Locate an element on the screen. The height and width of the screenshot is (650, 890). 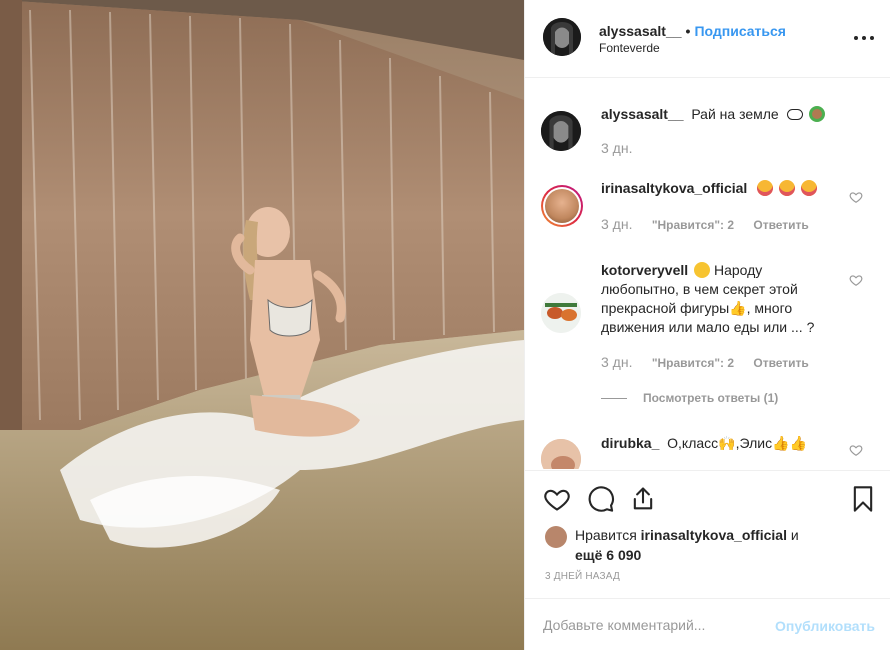
likes-middle: и is located at coordinates (794, 535).